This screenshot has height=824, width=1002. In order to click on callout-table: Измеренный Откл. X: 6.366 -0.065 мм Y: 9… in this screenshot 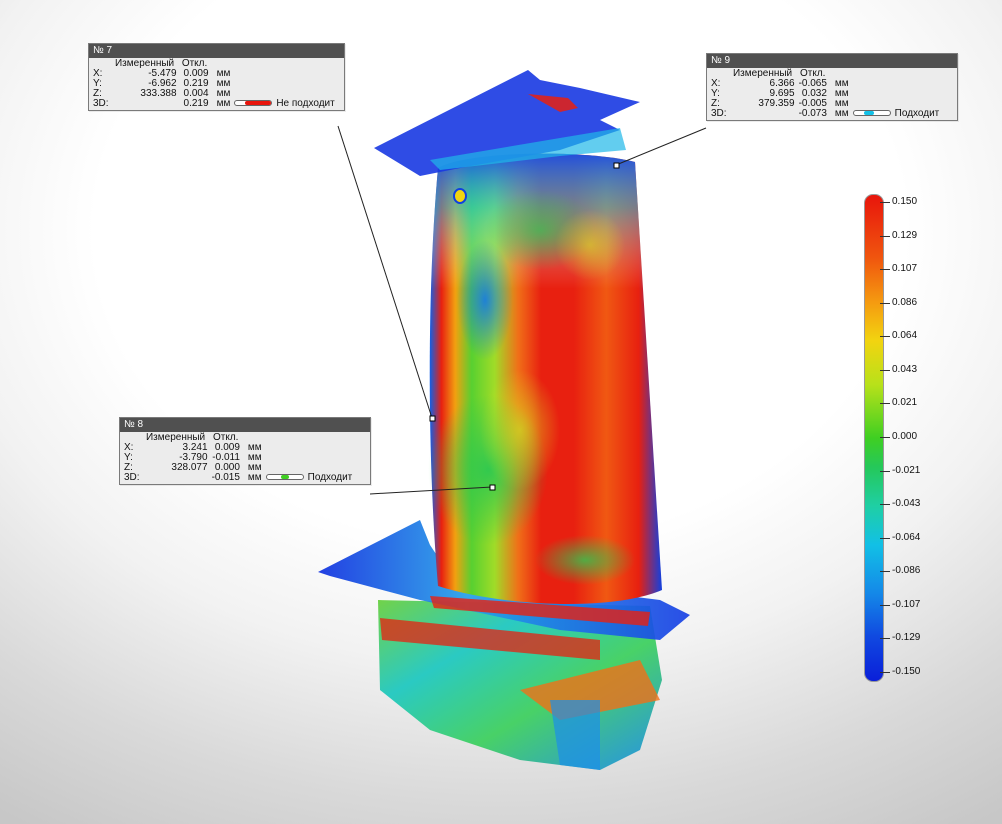, I will do `click(825, 94)`.